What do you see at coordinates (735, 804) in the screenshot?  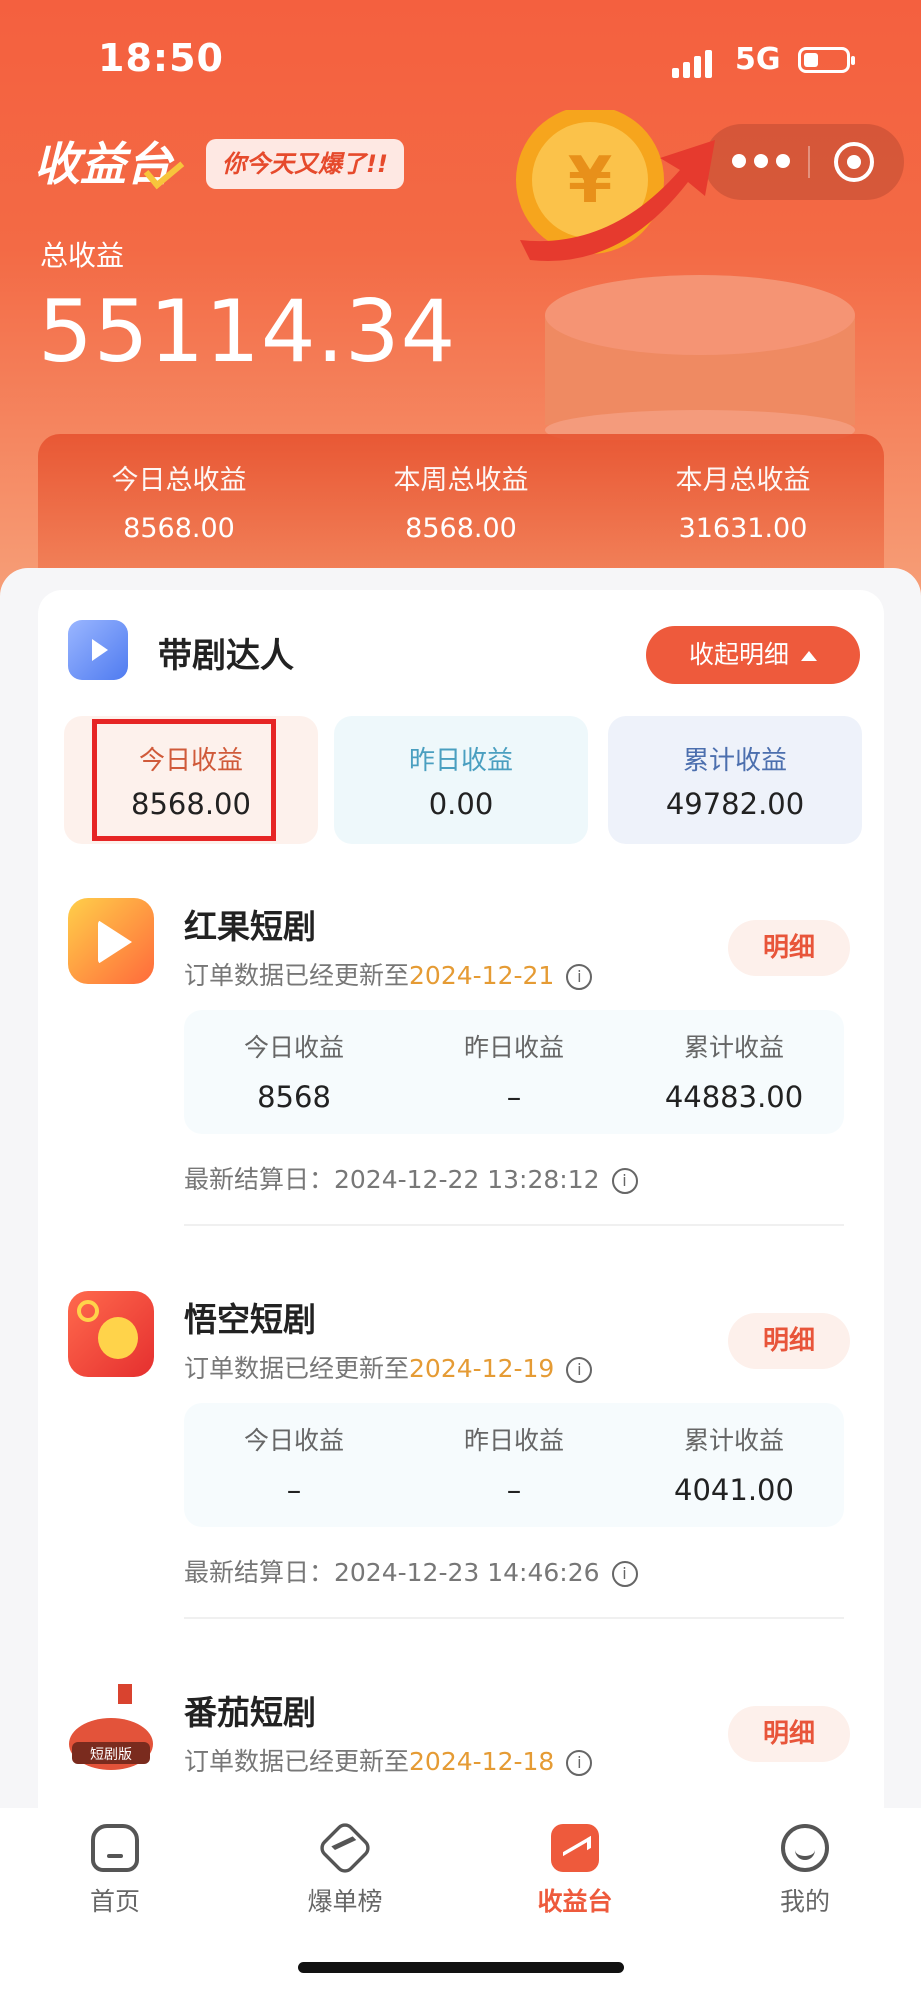 I see `stat-value: 49782.00` at bounding box center [735, 804].